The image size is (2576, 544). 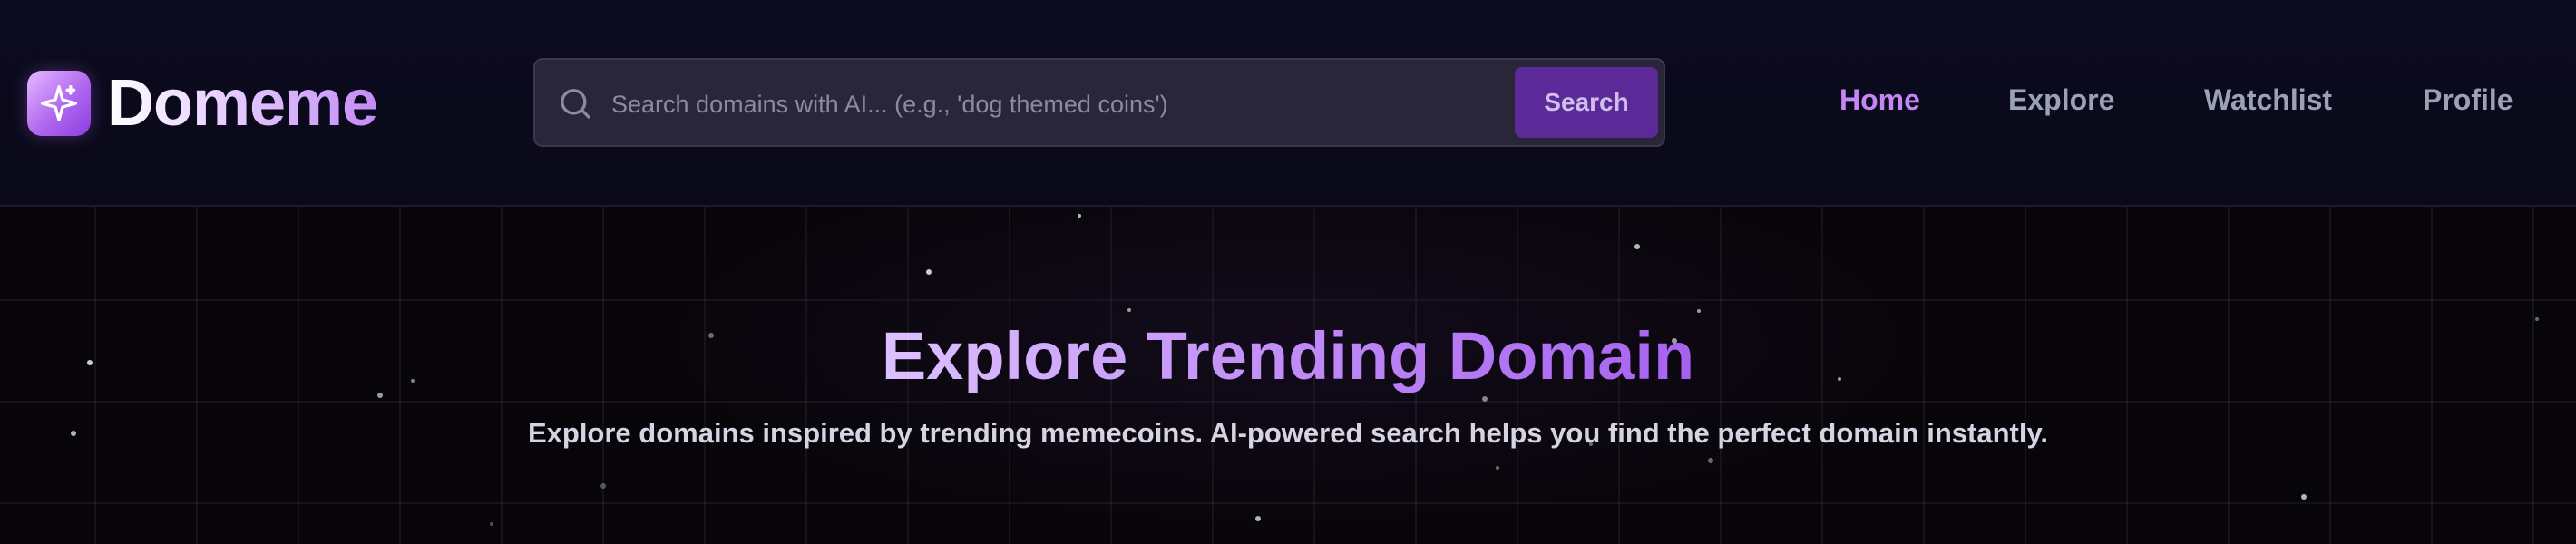 What do you see at coordinates (1010, 104) in the screenshot?
I see `search-input` at bounding box center [1010, 104].